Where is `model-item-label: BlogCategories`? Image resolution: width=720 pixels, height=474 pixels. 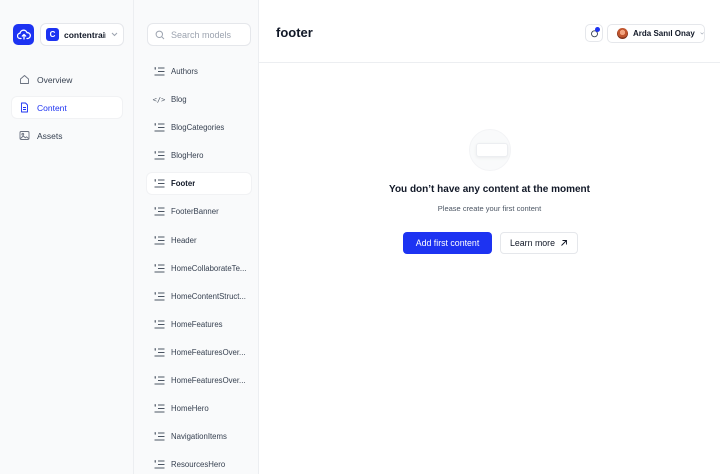
model-item-label: BlogCategories is located at coordinates (198, 128).